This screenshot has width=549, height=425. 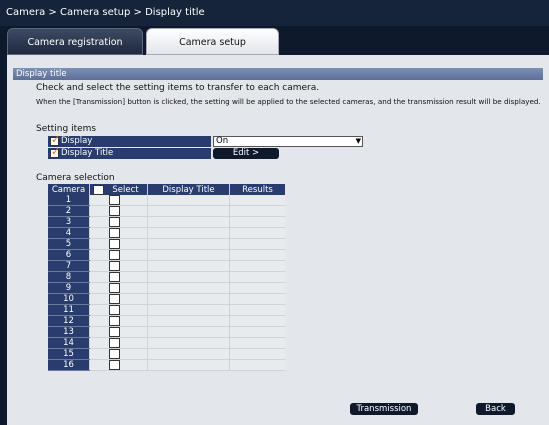 I want to click on camera-number: 5, so click(x=69, y=244).